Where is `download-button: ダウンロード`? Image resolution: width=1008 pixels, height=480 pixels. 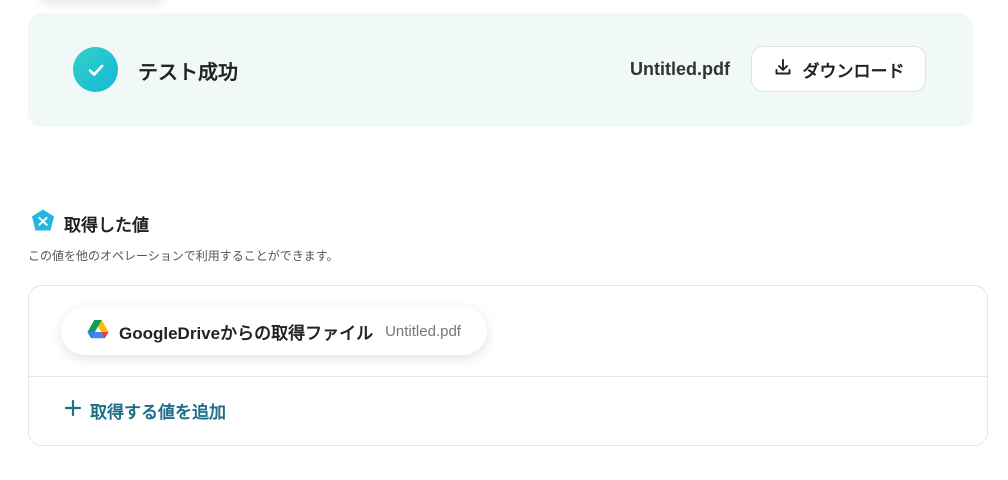 download-button: ダウンロード is located at coordinates (838, 69).